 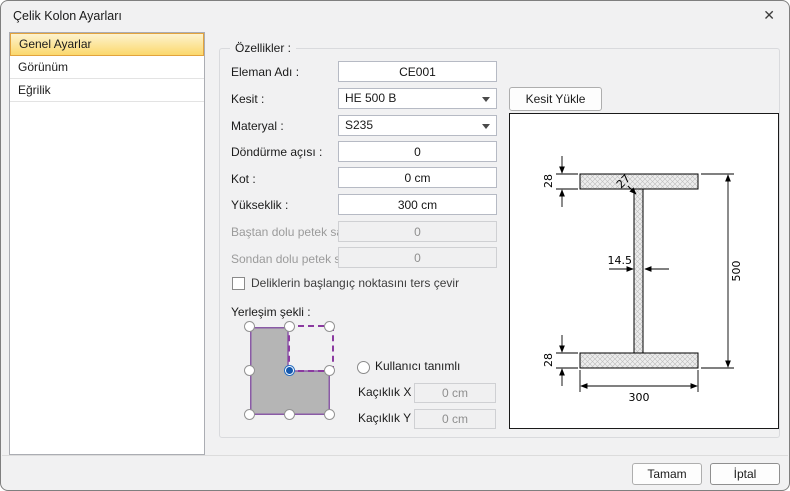 What do you see at coordinates (289, 326) in the screenshot?
I see `placement-radio-top-center` at bounding box center [289, 326].